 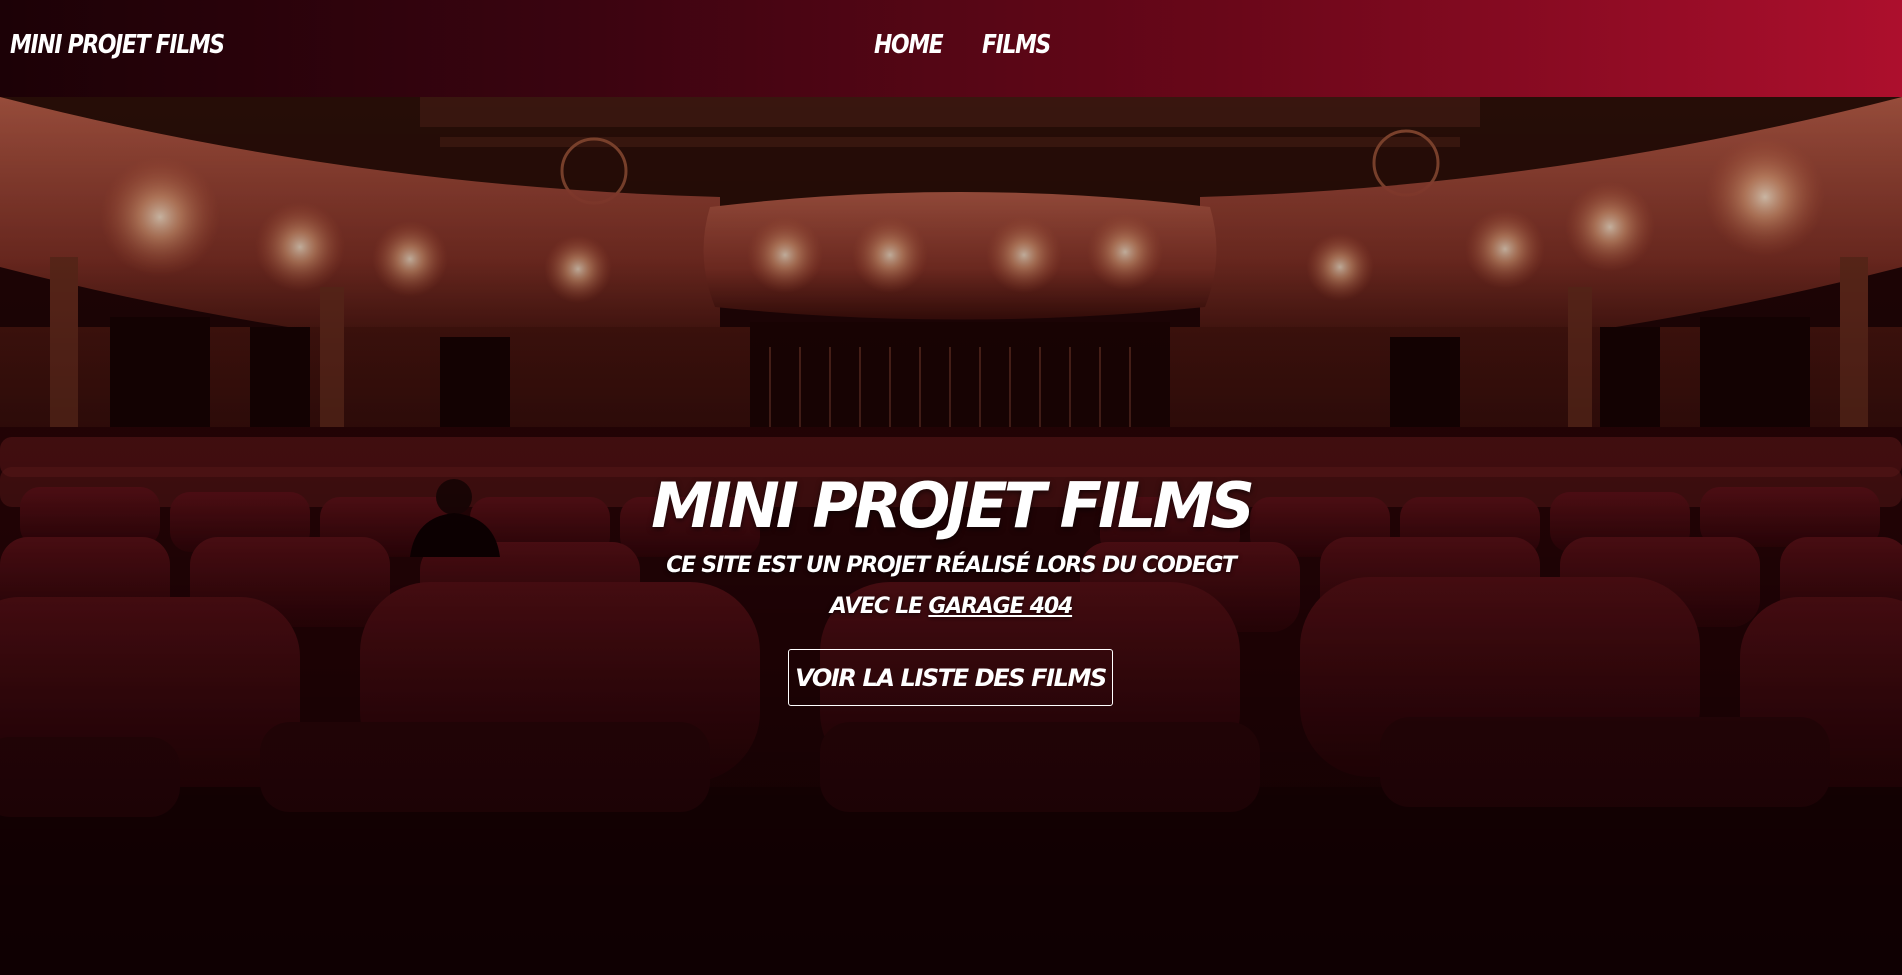 I want to click on hero-subtitle-line2: AVEC LE GARAGE 404, so click(x=951, y=606).